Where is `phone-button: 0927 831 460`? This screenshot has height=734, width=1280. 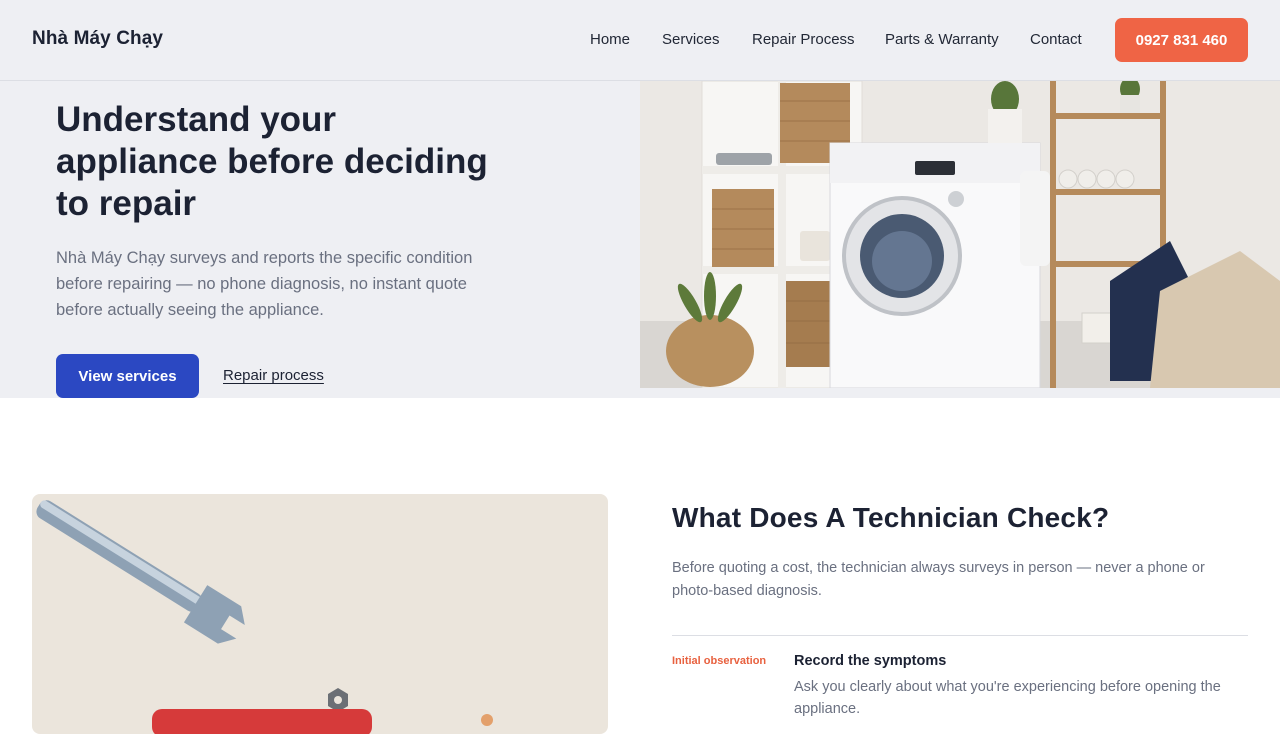
phone-button: 0927 831 460 is located at coordinates (1181, 40).